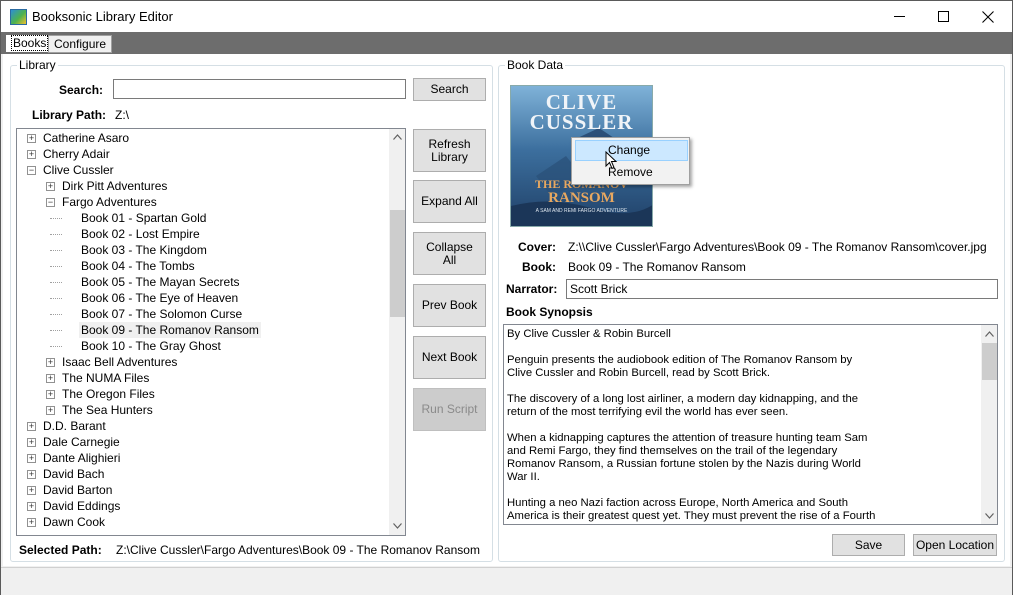 This screenshot has width=1013, height=595. What do you see at coordinates (60, 550) in the screenshot?
I see `selected-path-label: Selected Path:` at bounding box center [60, 550].